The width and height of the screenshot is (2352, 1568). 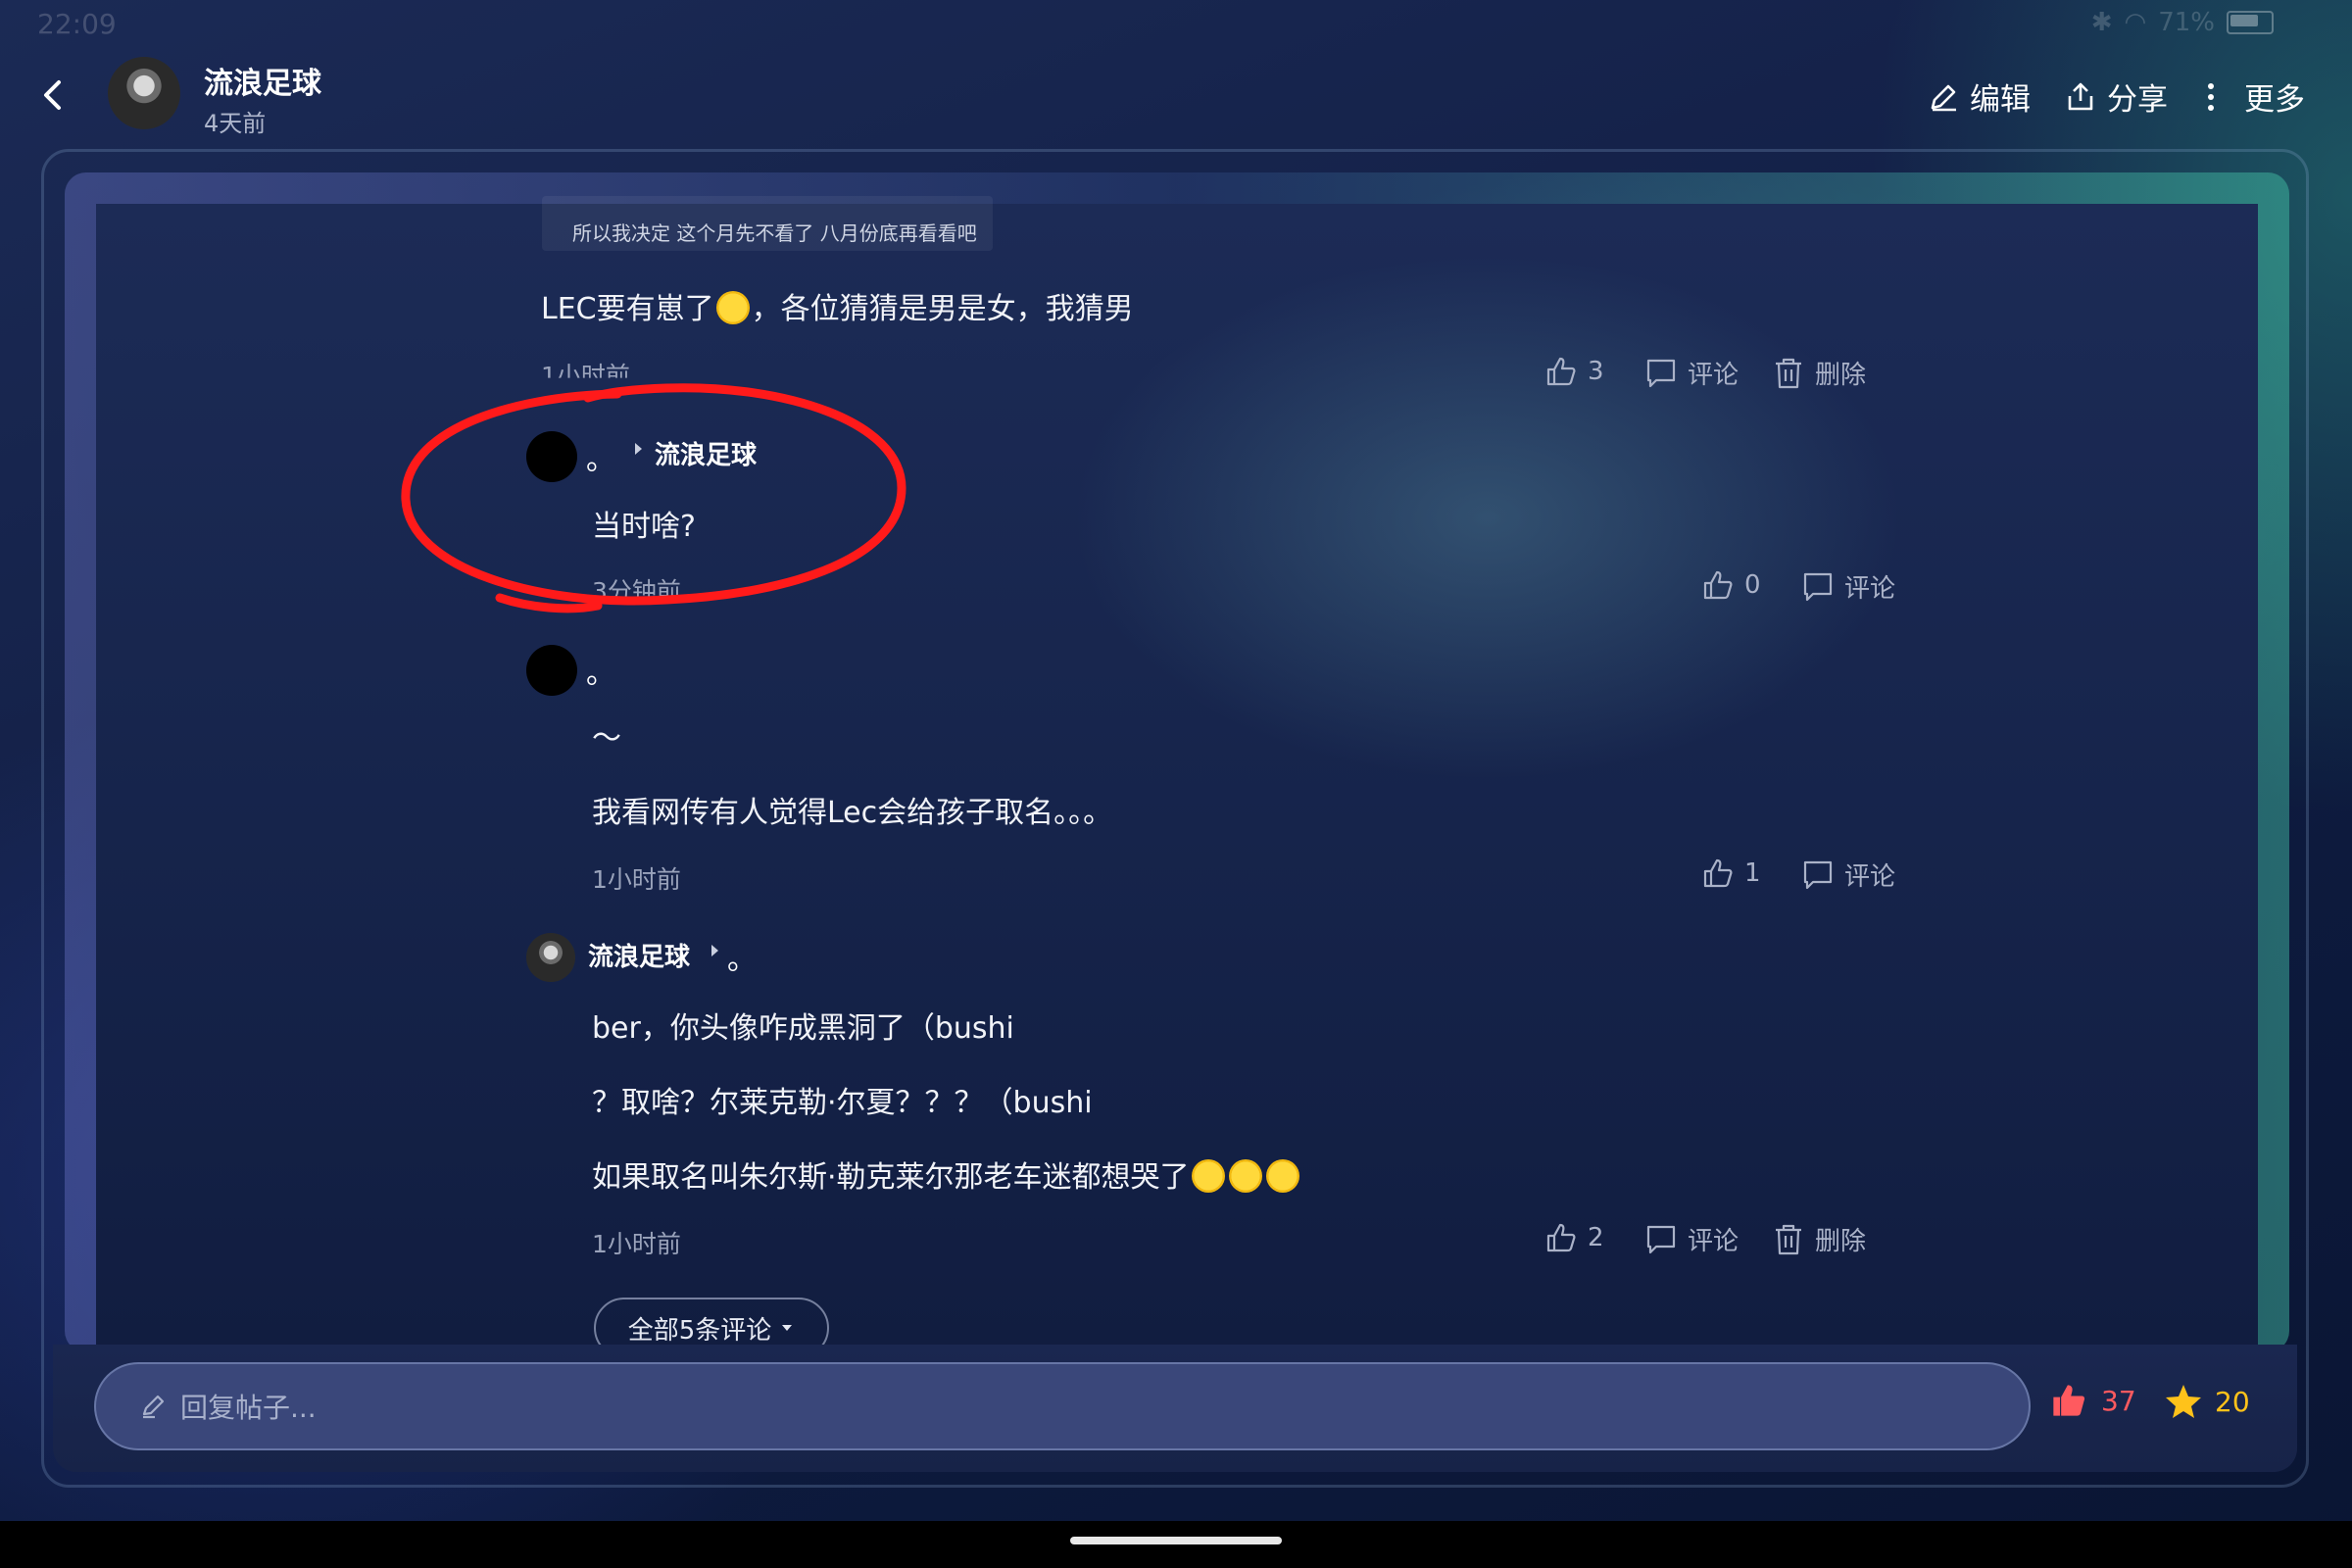 I want to click on like-count: 1, so click(x=1752, y=873).